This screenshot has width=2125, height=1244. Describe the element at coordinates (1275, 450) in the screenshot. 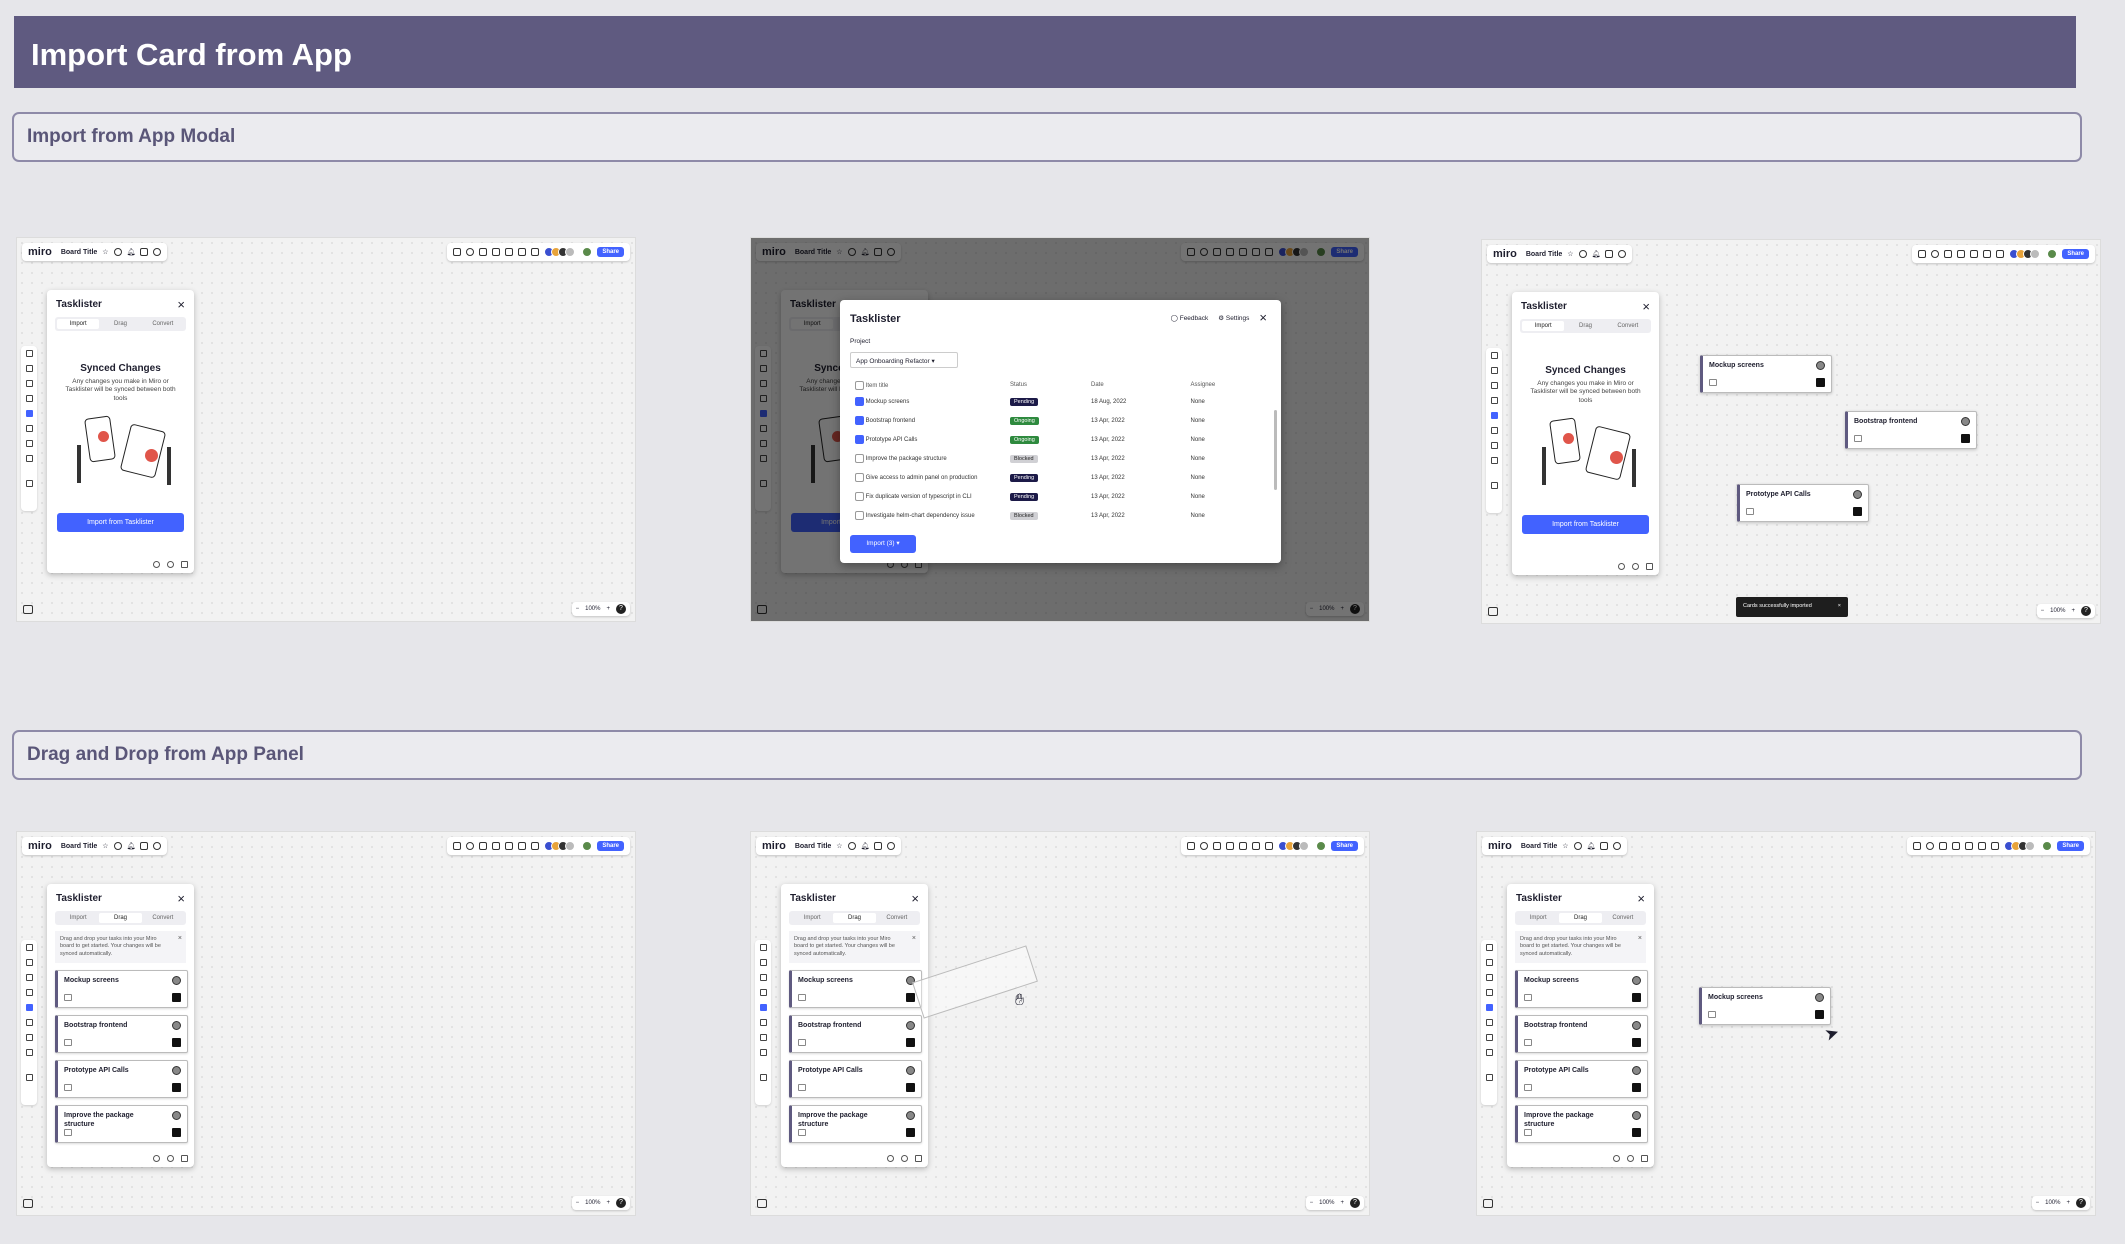

I see `scrollbar` at that location.